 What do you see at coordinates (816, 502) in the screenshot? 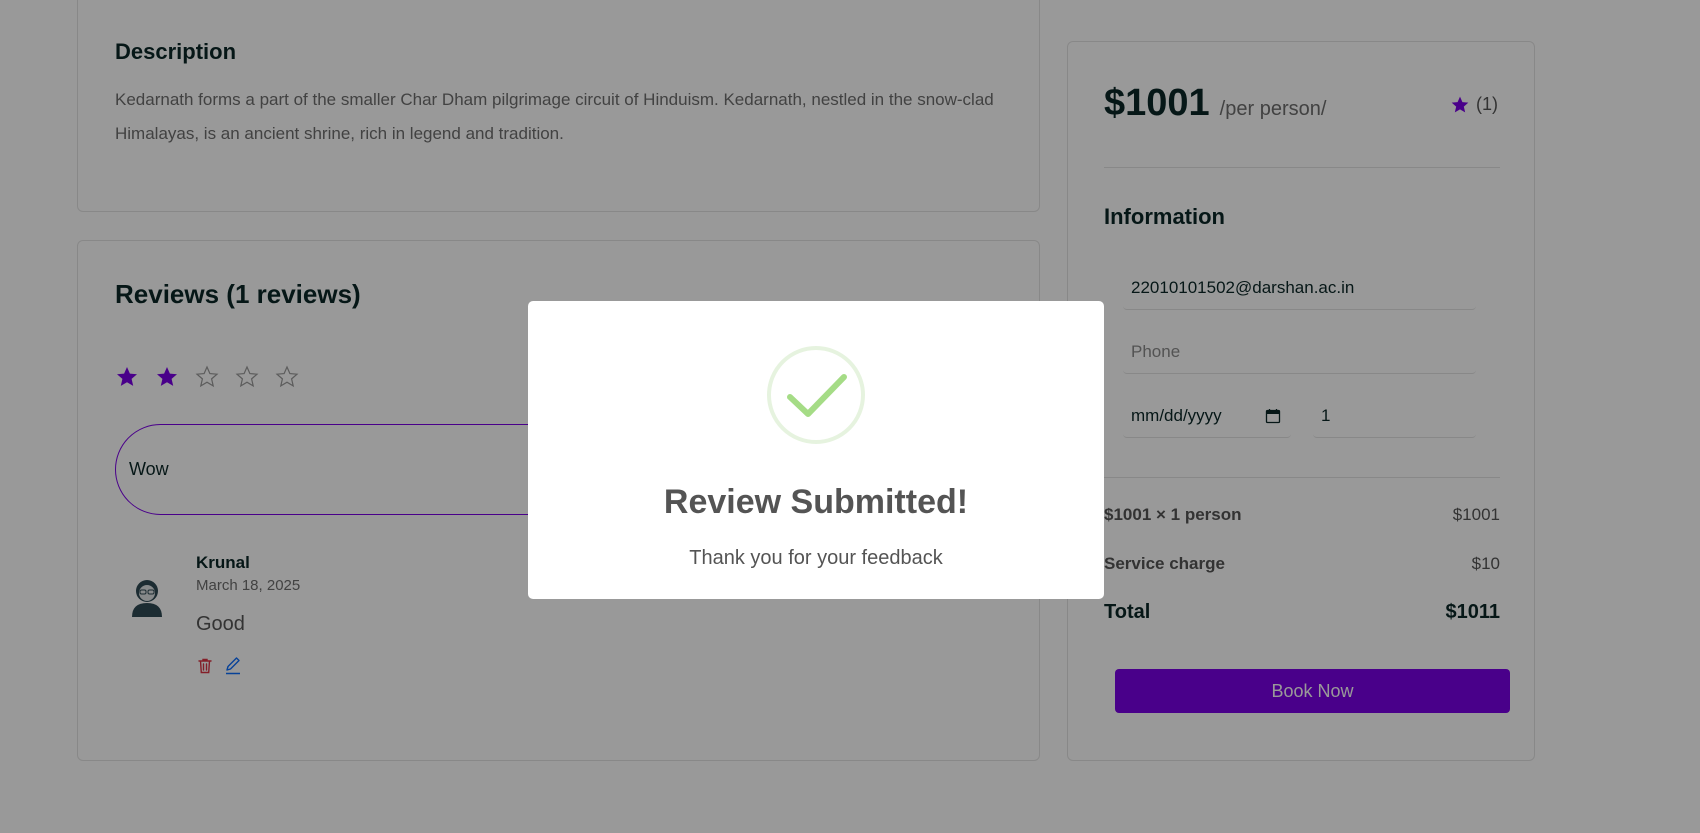
I see `modal-title: Review Submitted!` at bounding box center [816, 502].